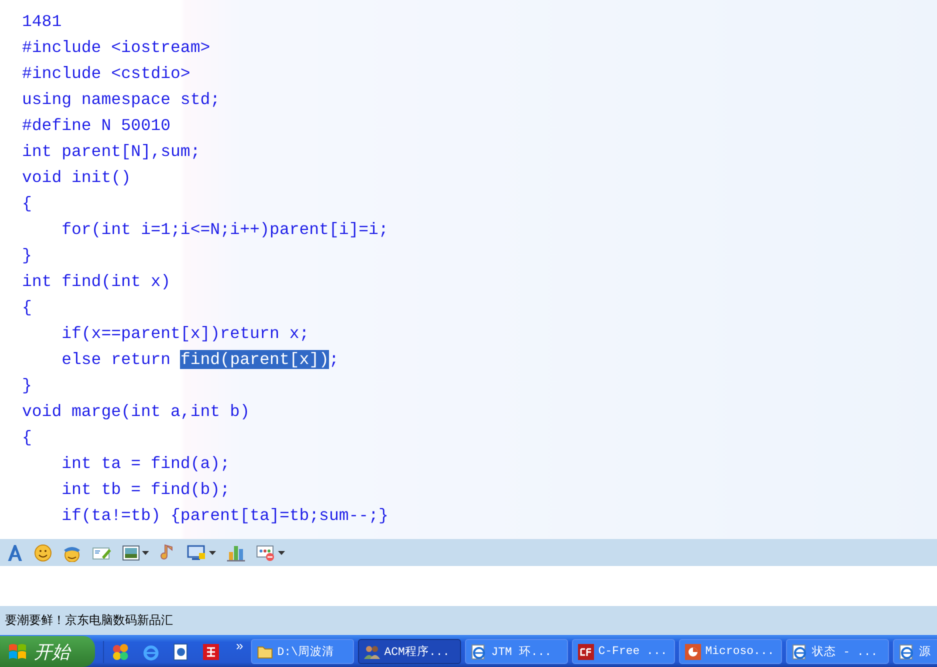  Describe the element at coordinates (121, 99) in the screenshot. I see `code-text: using namespace std;` at that location.